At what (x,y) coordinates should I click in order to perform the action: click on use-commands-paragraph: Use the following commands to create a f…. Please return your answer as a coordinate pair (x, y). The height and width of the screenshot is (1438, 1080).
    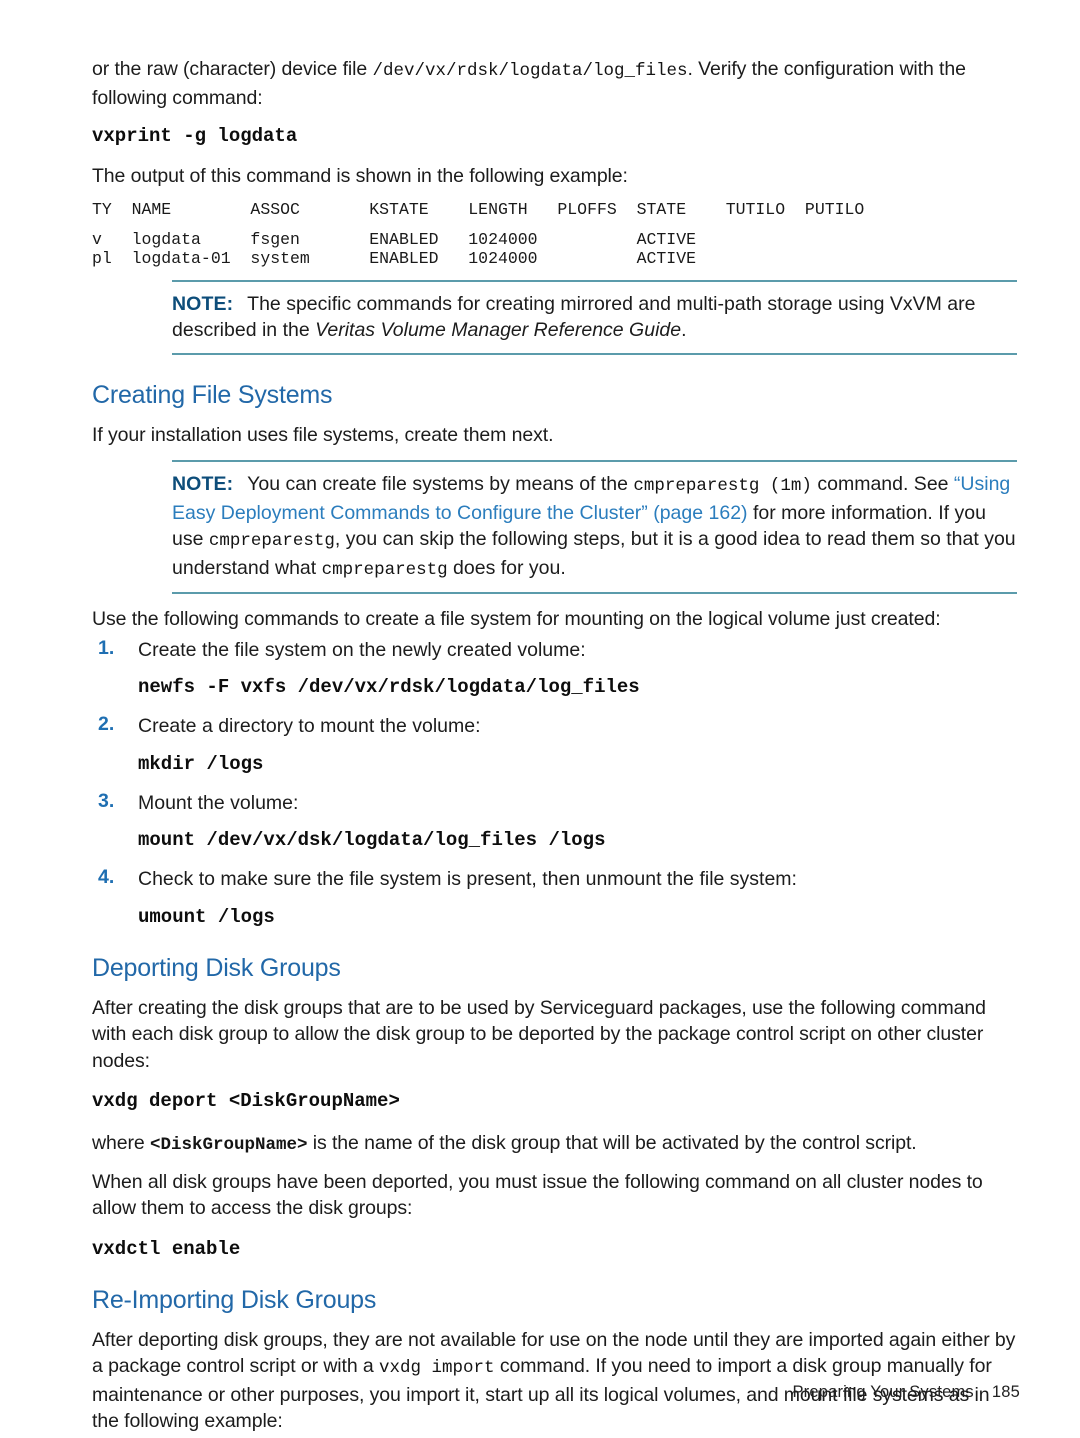
    Looking at the image, I should click on (516, 619).